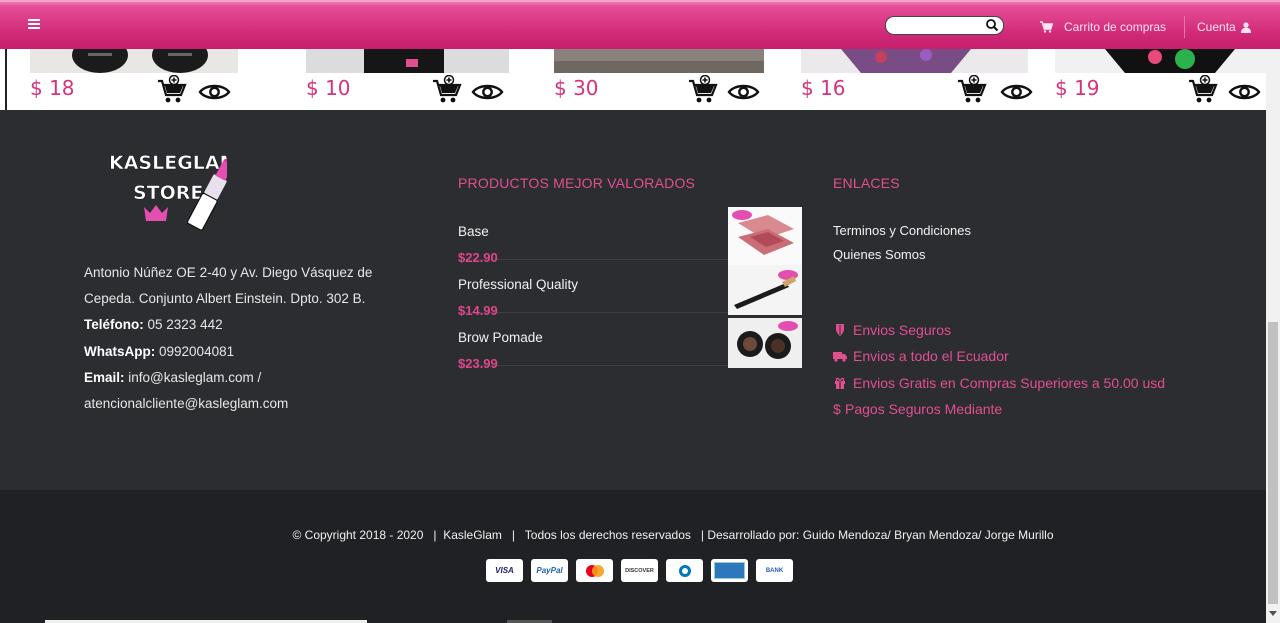  I want to click on cart-label: Carrito de compras, so click(1115, 27).